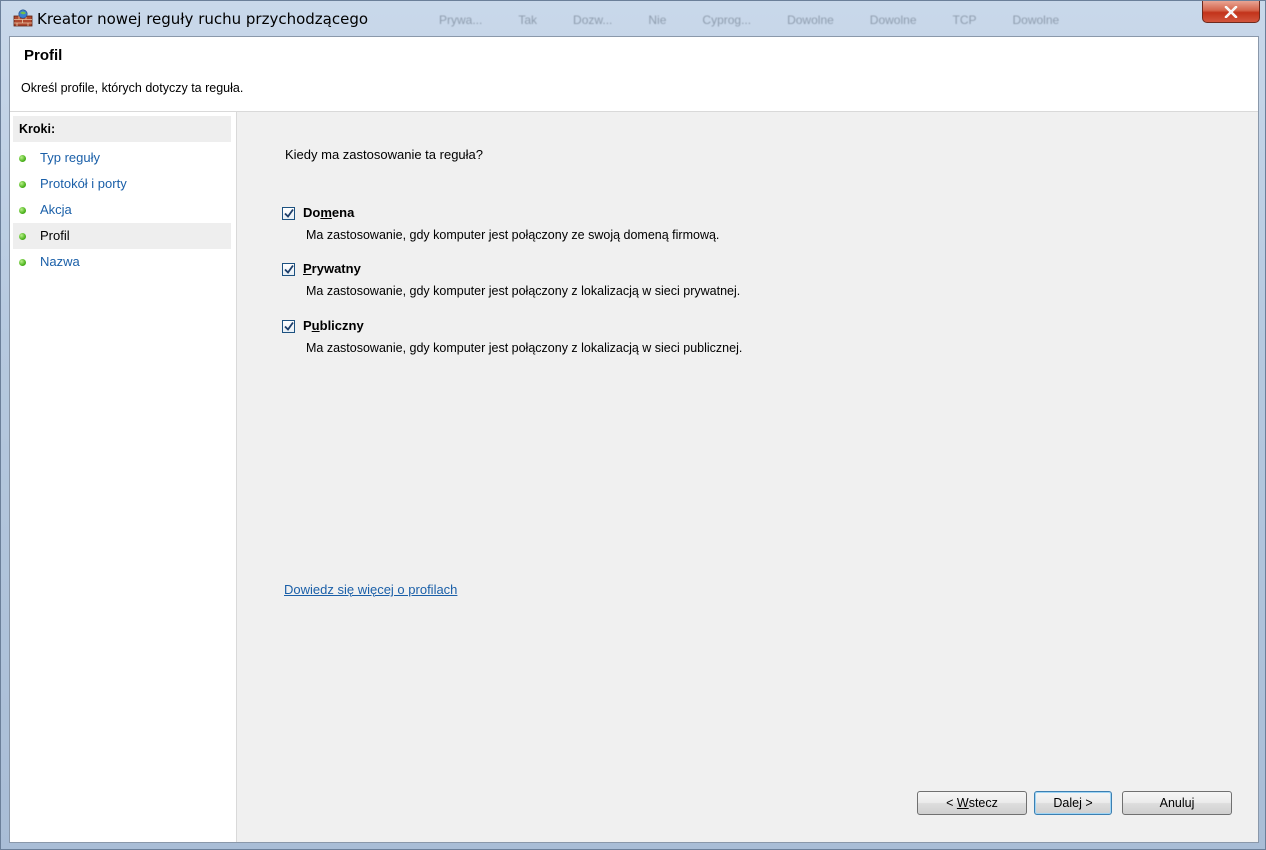 This screenshot has width=1266, height=850. I want to click on accelerator-key: m, so click(326, 212).